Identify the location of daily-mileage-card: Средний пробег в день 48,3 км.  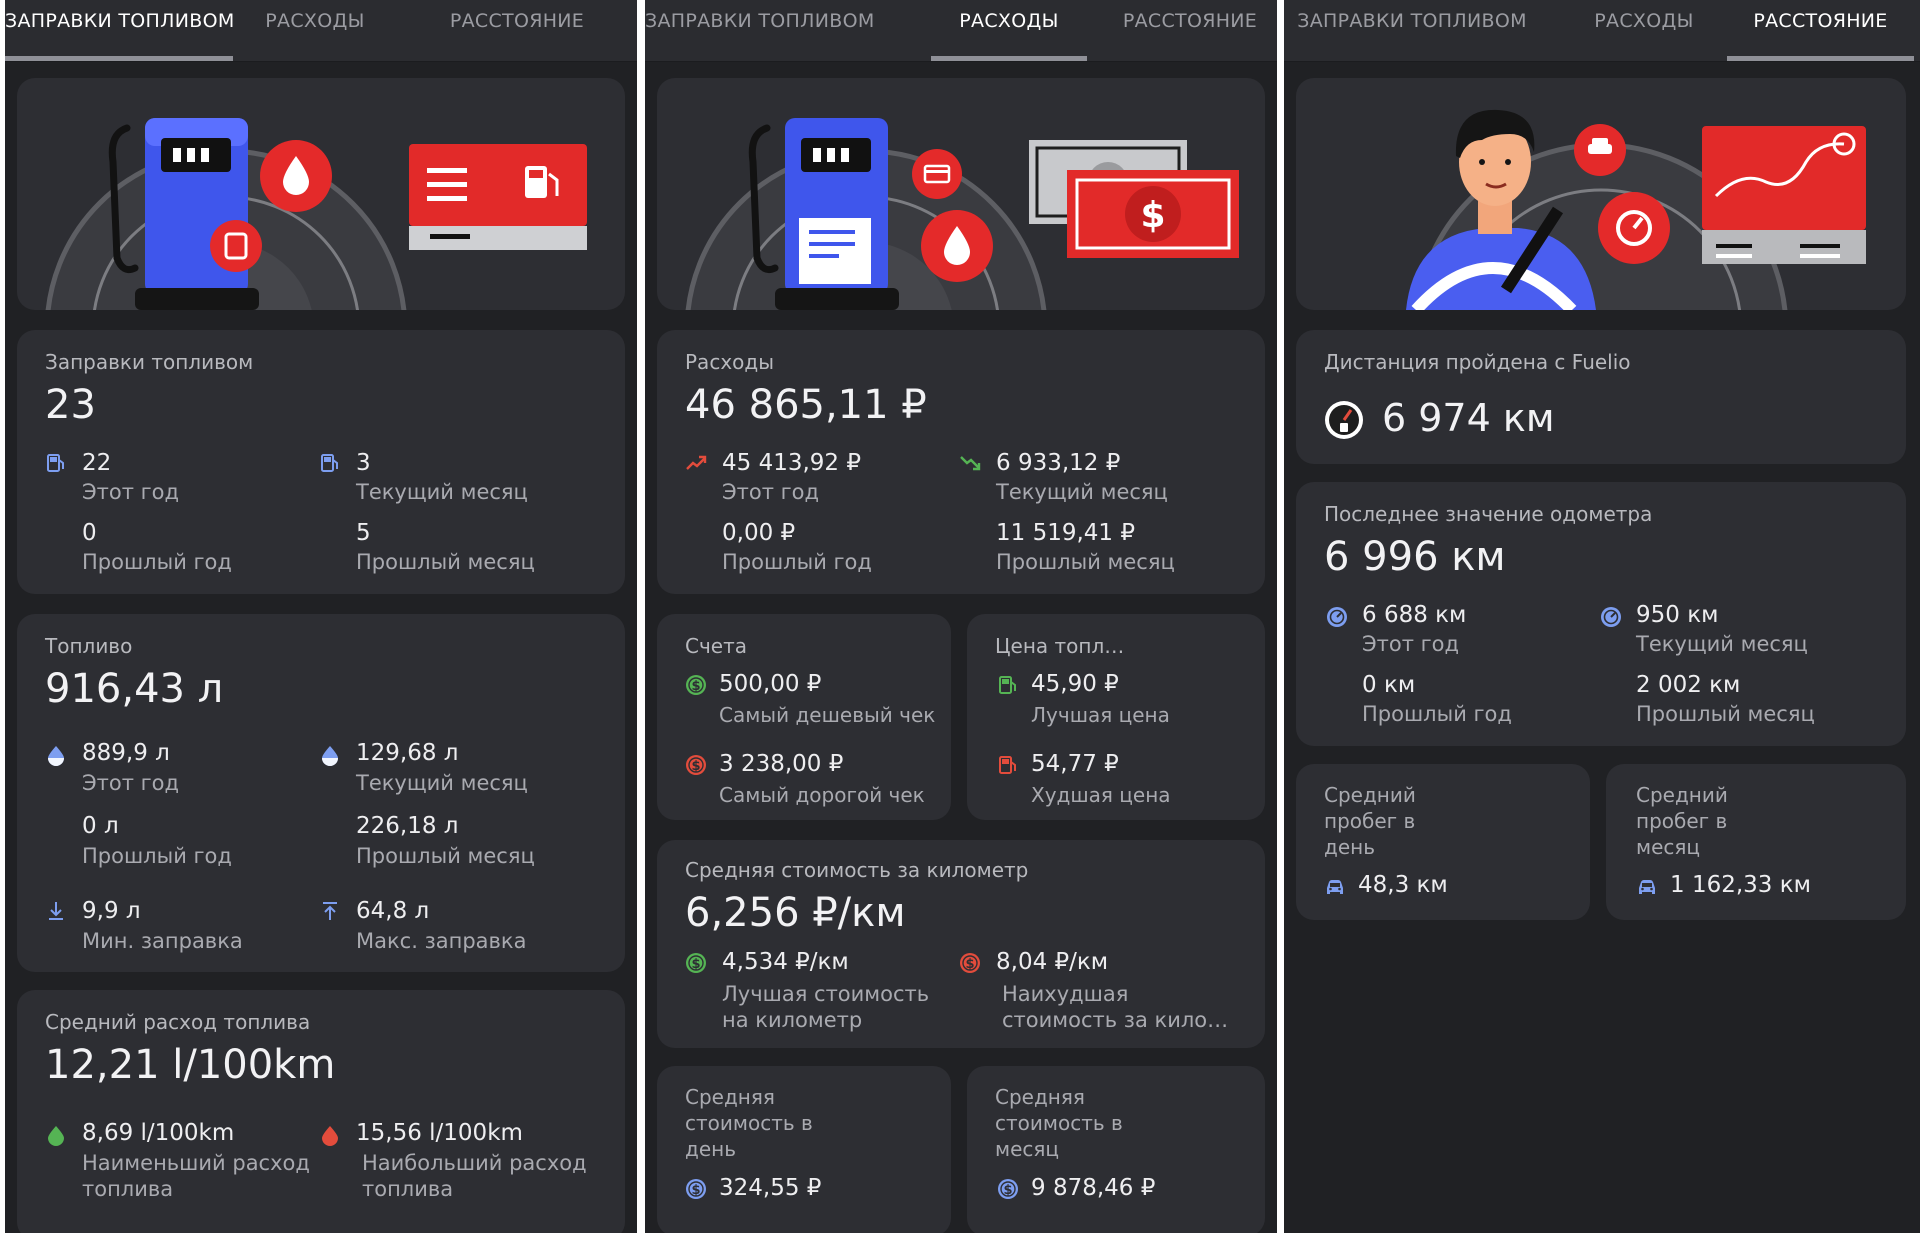
(1443, 842).